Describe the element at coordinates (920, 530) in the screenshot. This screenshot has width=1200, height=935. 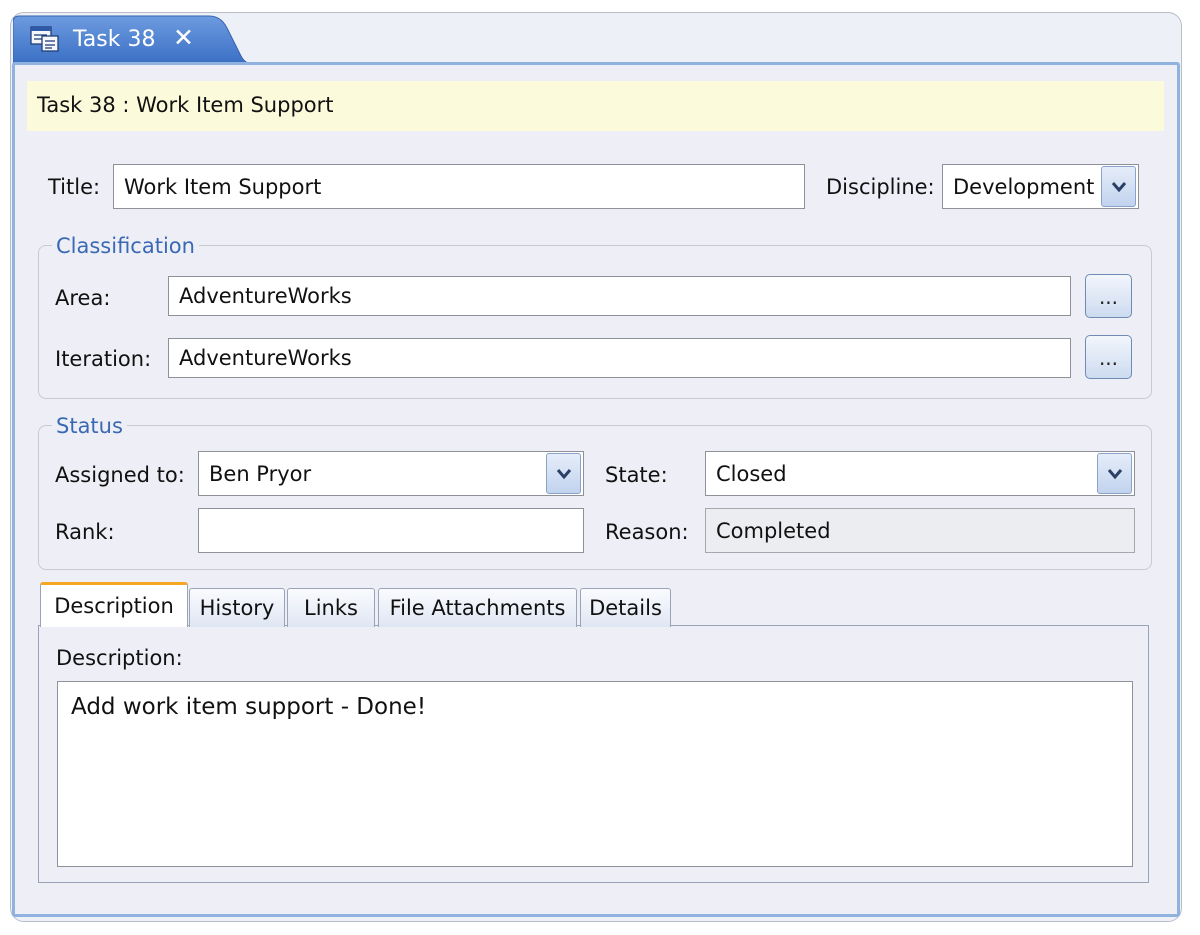
I see `reason-field: Completed` at that location.